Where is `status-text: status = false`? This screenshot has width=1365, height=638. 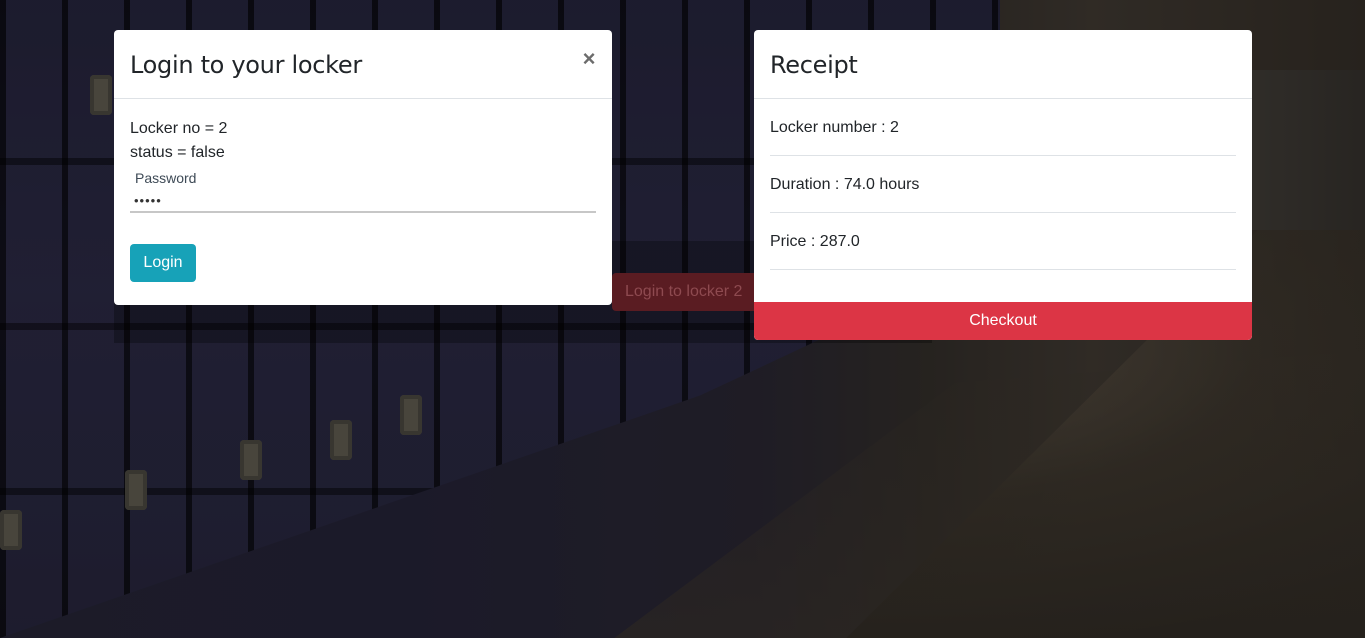
status-text: status = false is located at coordinates (177, 152).